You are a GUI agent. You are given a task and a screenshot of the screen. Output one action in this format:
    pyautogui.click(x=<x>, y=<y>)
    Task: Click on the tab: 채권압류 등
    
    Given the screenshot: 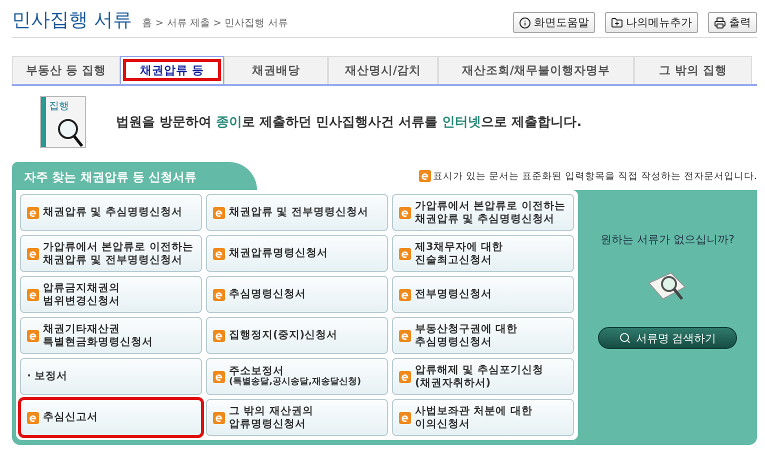 What is the action you would take?
    pyautogui.click(x=172, y=70)
    